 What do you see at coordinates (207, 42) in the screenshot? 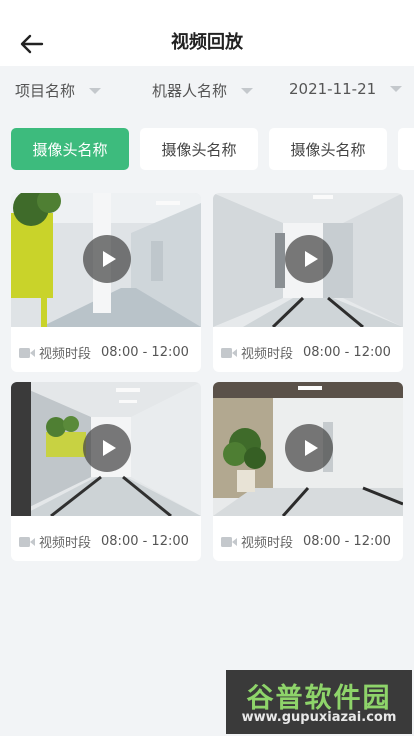
I see `page-title: 视频回放` at bounding box center [207, 42].